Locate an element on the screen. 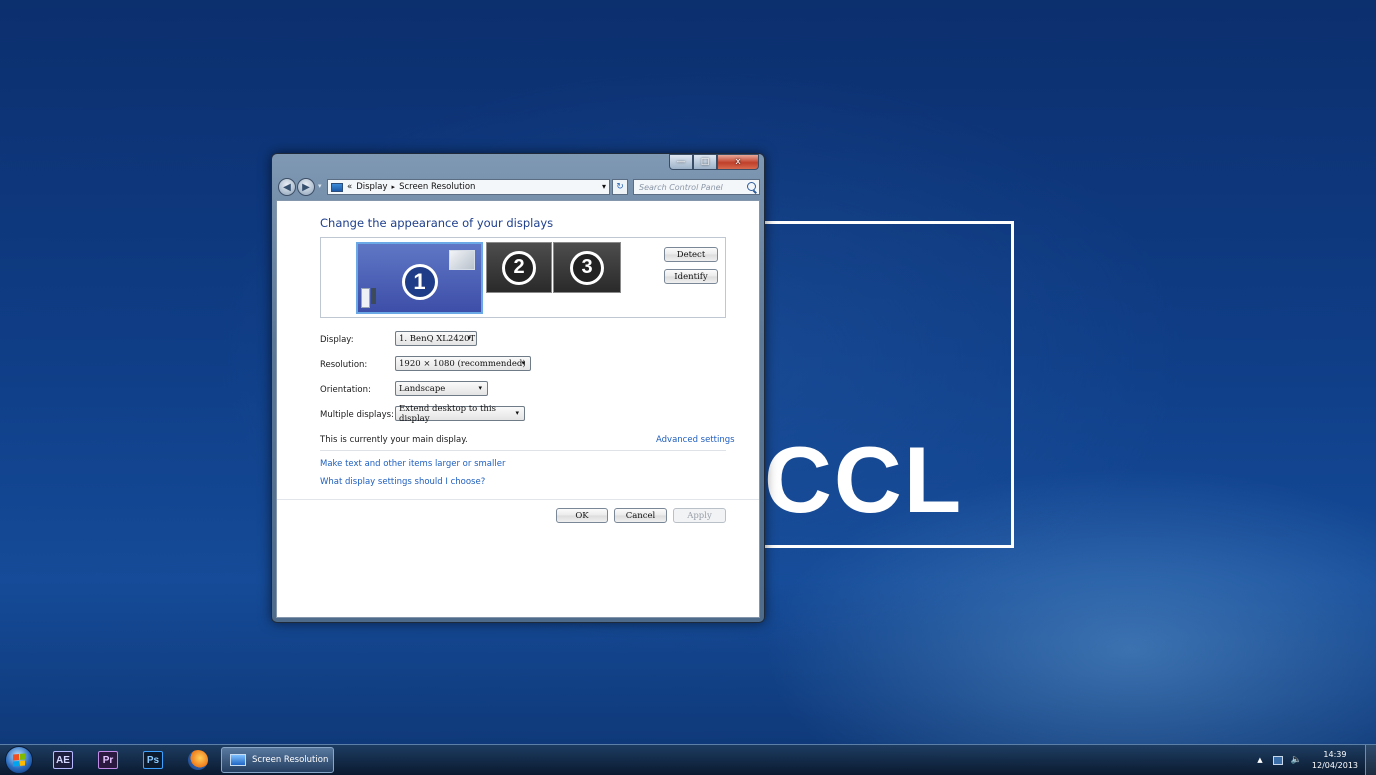 Image resolution: width=1376 pixels, height=775 pixels. forward-arrow-icon: ▶ is located at coordinates (306, 187).